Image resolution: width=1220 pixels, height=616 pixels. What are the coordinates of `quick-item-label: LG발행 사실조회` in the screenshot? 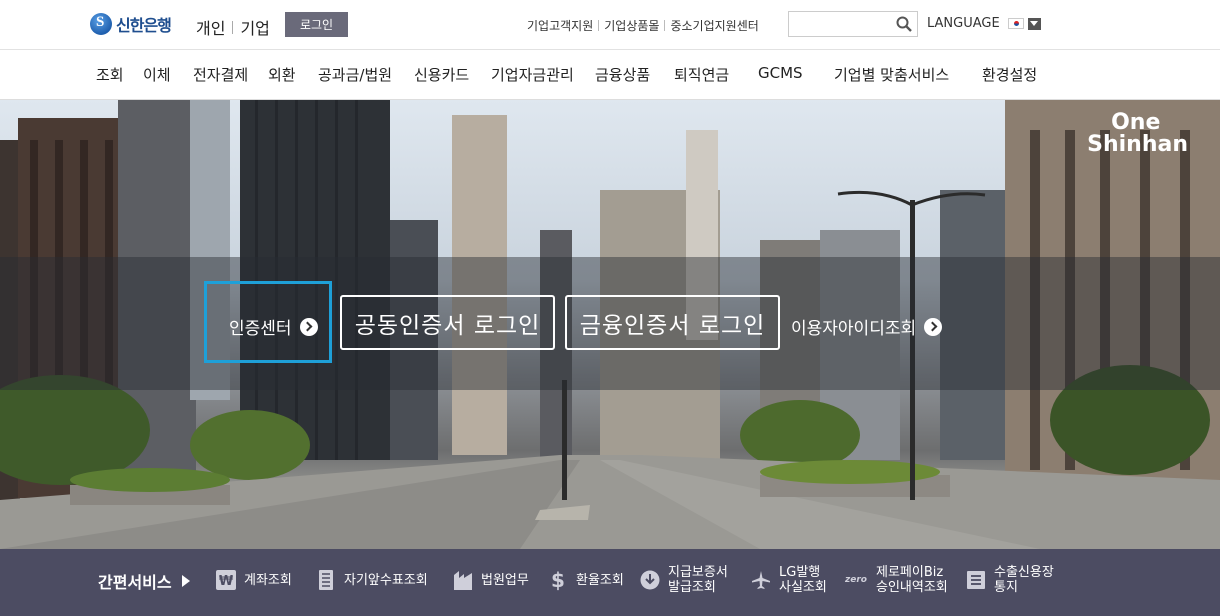 It's located at (803, 580).